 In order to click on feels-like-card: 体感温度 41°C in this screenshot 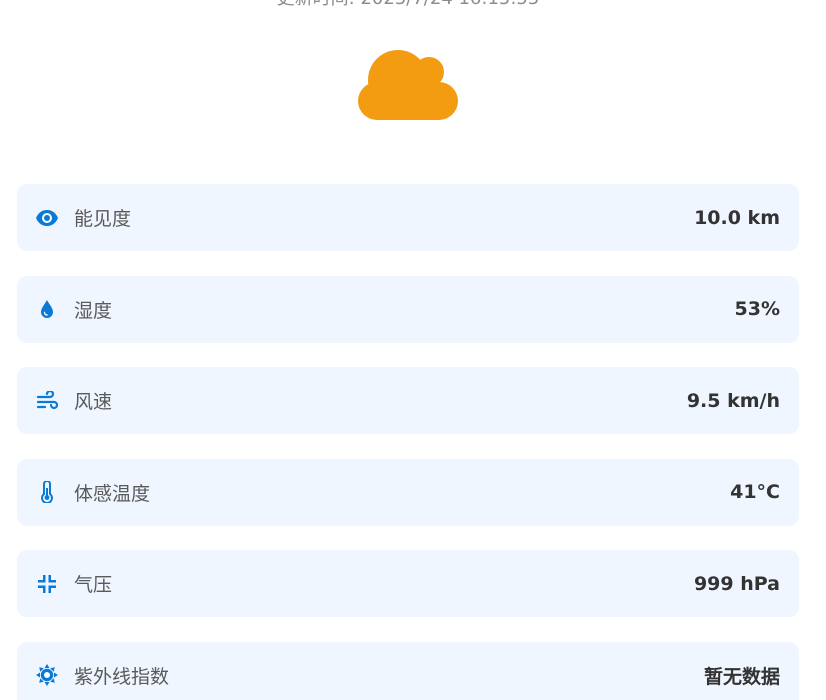, I will do `click(408, 492)`.